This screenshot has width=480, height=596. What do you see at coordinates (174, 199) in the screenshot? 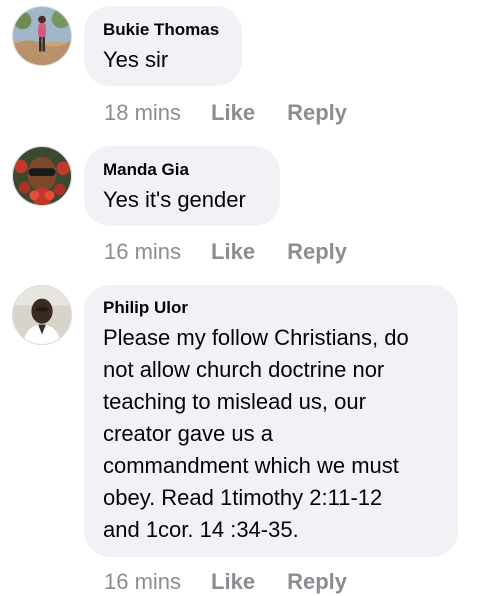
I see `comment-text: Yes it's gender` at bounding box center [174, 199].